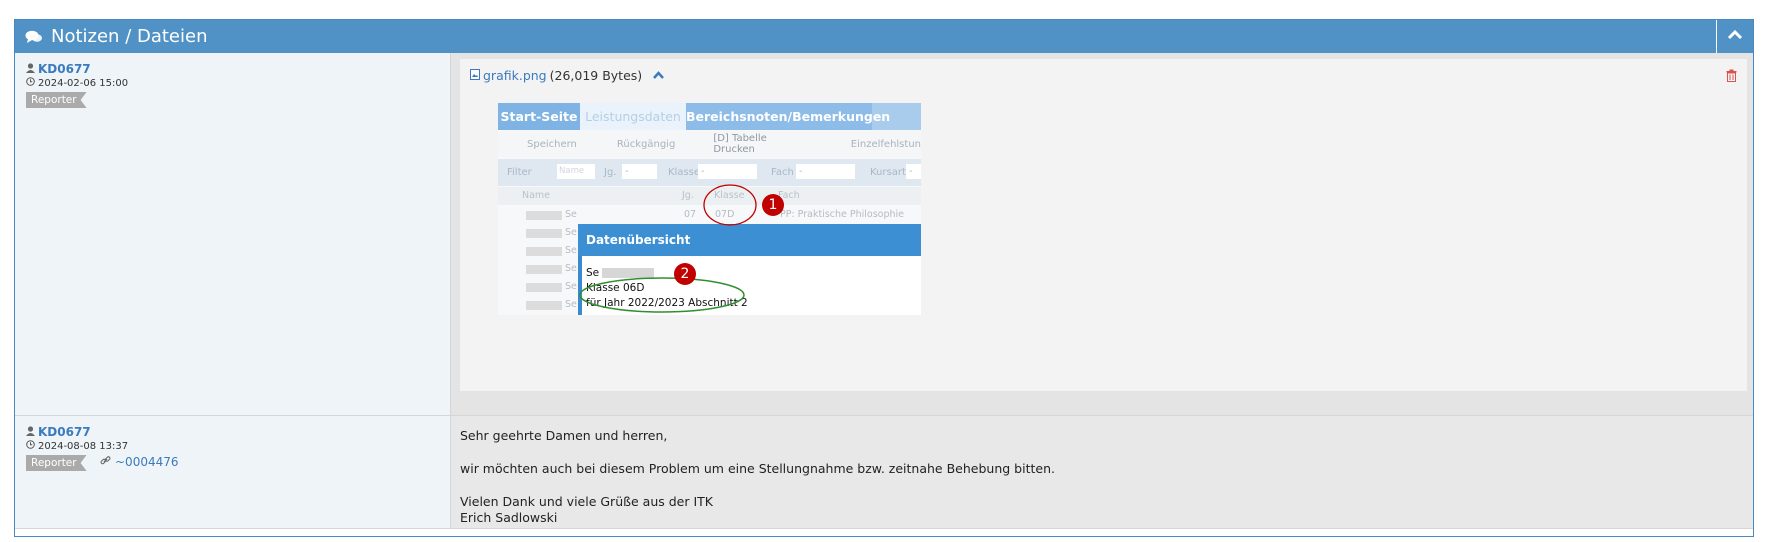 Image resolution: width=1768 pixels, height=542 pixels. What do you see at coordinates (564, 435) in the screenshot?
I see `message-line: Sehr geehrte Damen und herren,` at bounding box center [564, 435].